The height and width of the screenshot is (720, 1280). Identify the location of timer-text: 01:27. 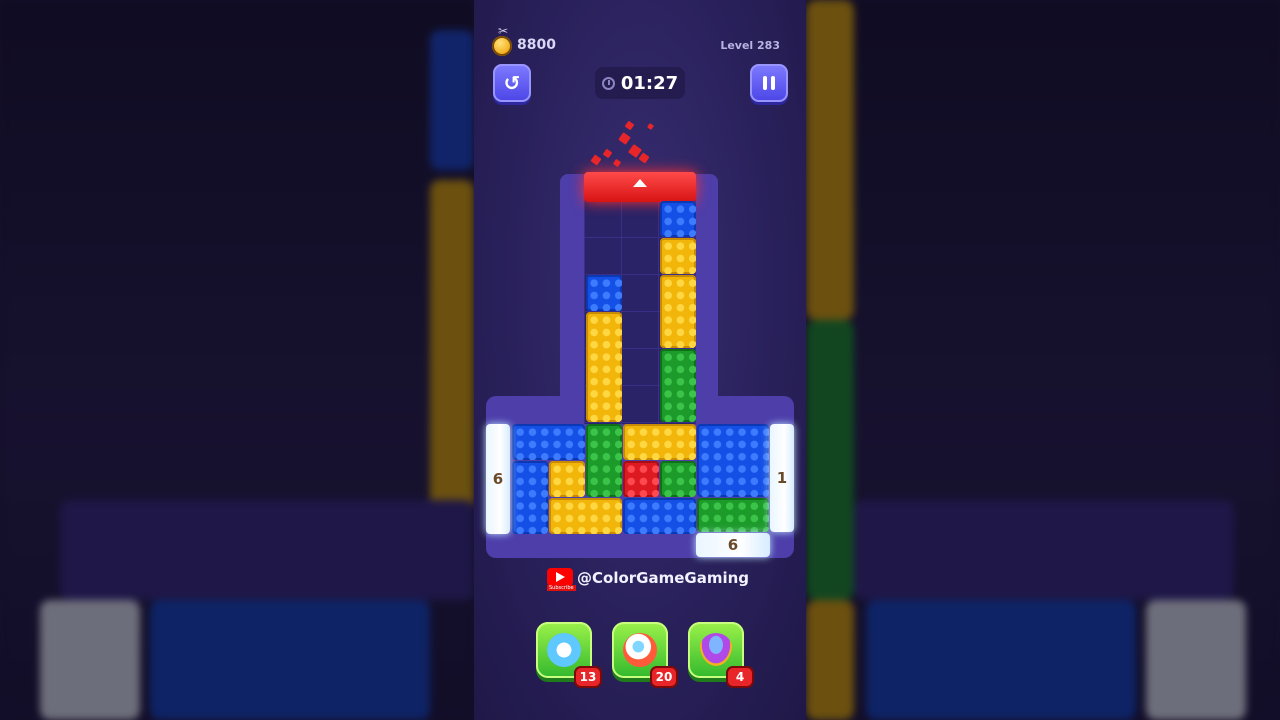
(649, 83).